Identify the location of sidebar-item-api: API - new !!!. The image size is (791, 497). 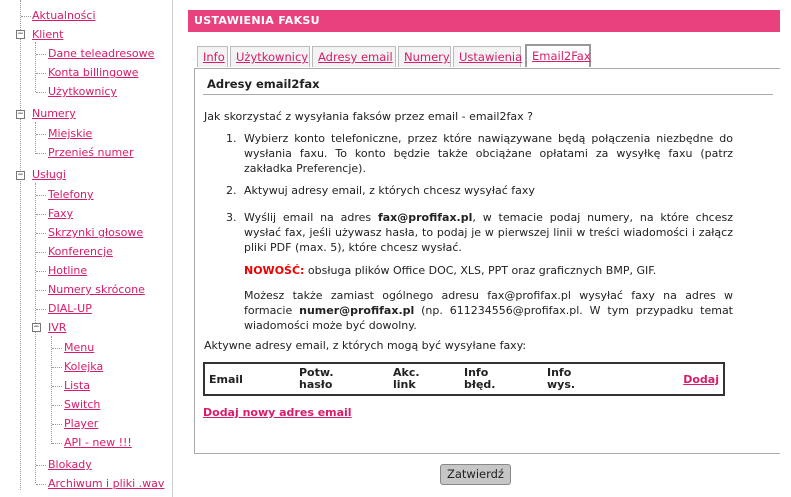
(98, 443).